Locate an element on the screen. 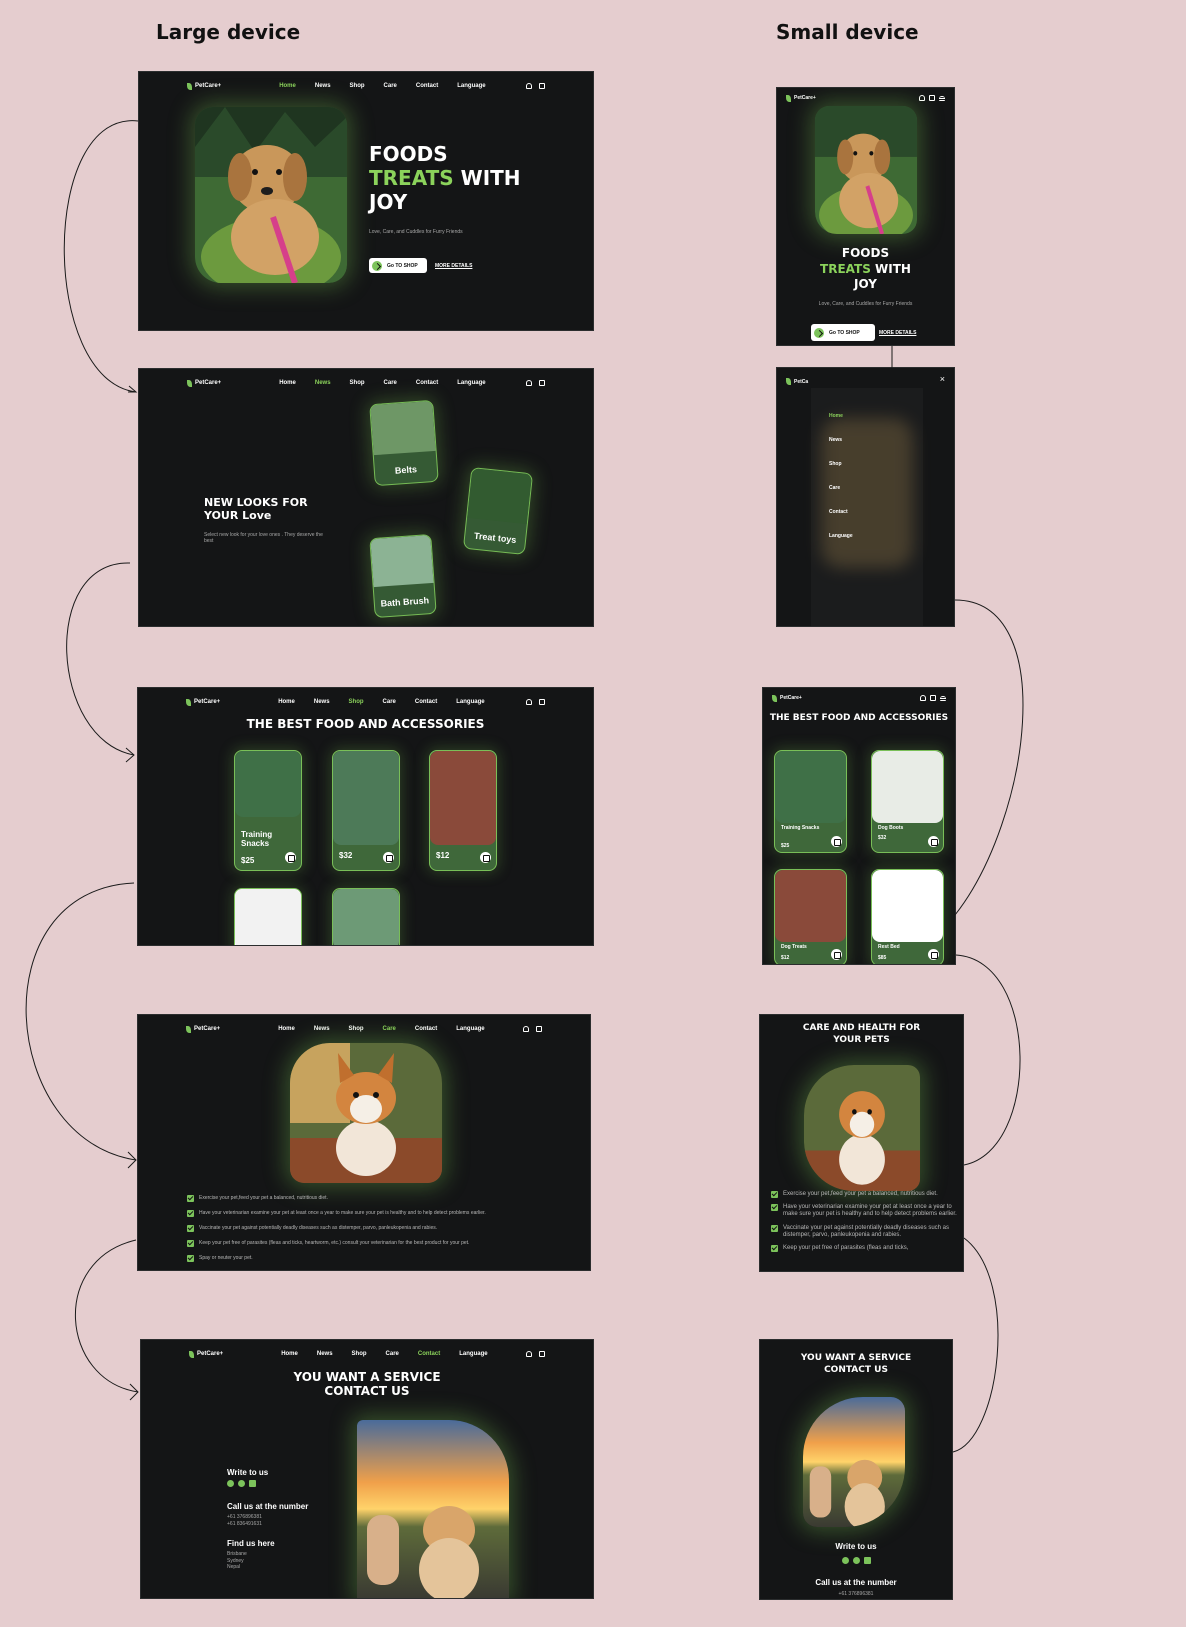  arrow-hero-to-news is located at coordinates (101, 256).